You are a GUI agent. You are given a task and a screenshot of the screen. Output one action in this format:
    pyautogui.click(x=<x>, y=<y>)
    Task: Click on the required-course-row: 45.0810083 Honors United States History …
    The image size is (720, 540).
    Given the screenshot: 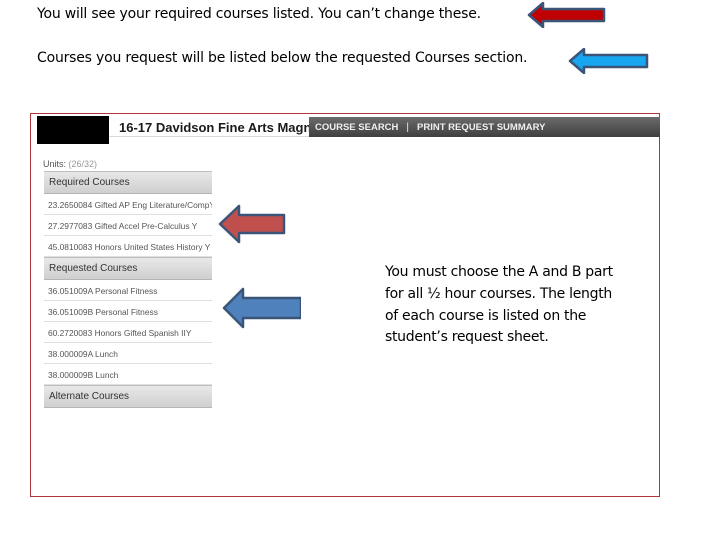 What is the action you would take?
    pyautogui.click(x=128, y=246)
    